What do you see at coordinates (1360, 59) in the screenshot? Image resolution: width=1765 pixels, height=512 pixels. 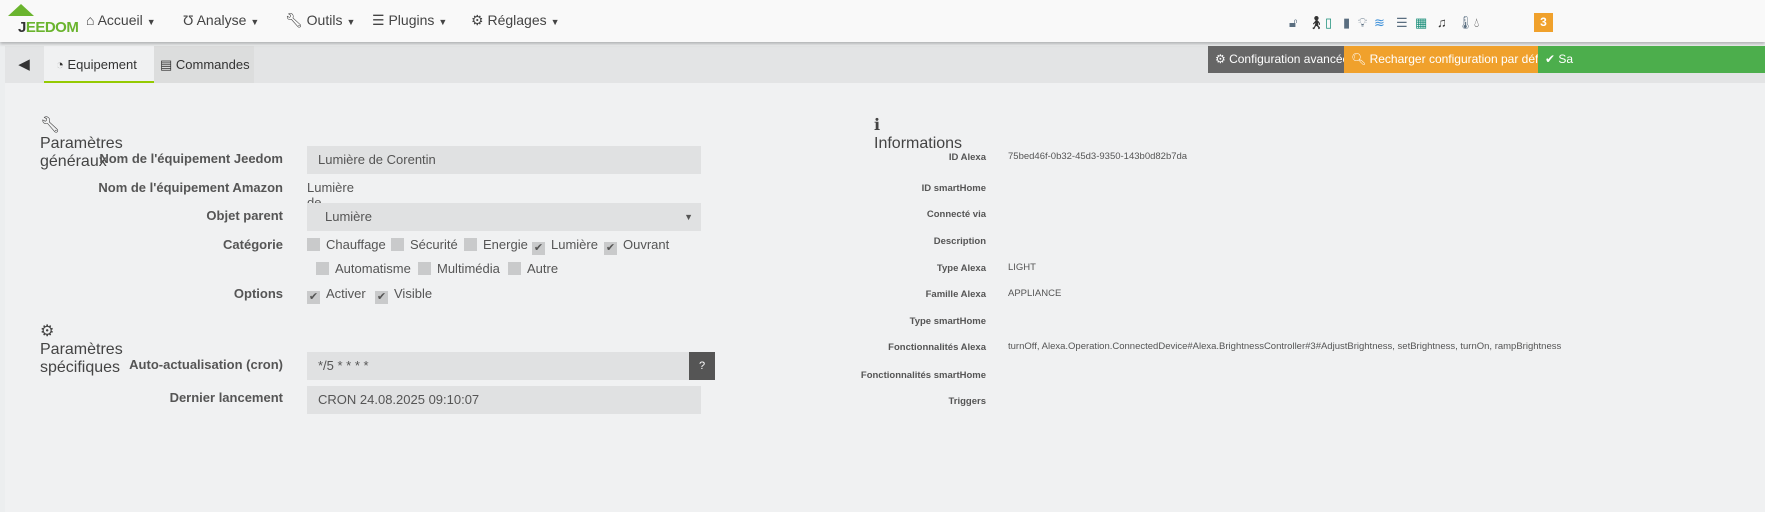 I see `search-icon: 🔍︎` at bounding box center [1360, 59].